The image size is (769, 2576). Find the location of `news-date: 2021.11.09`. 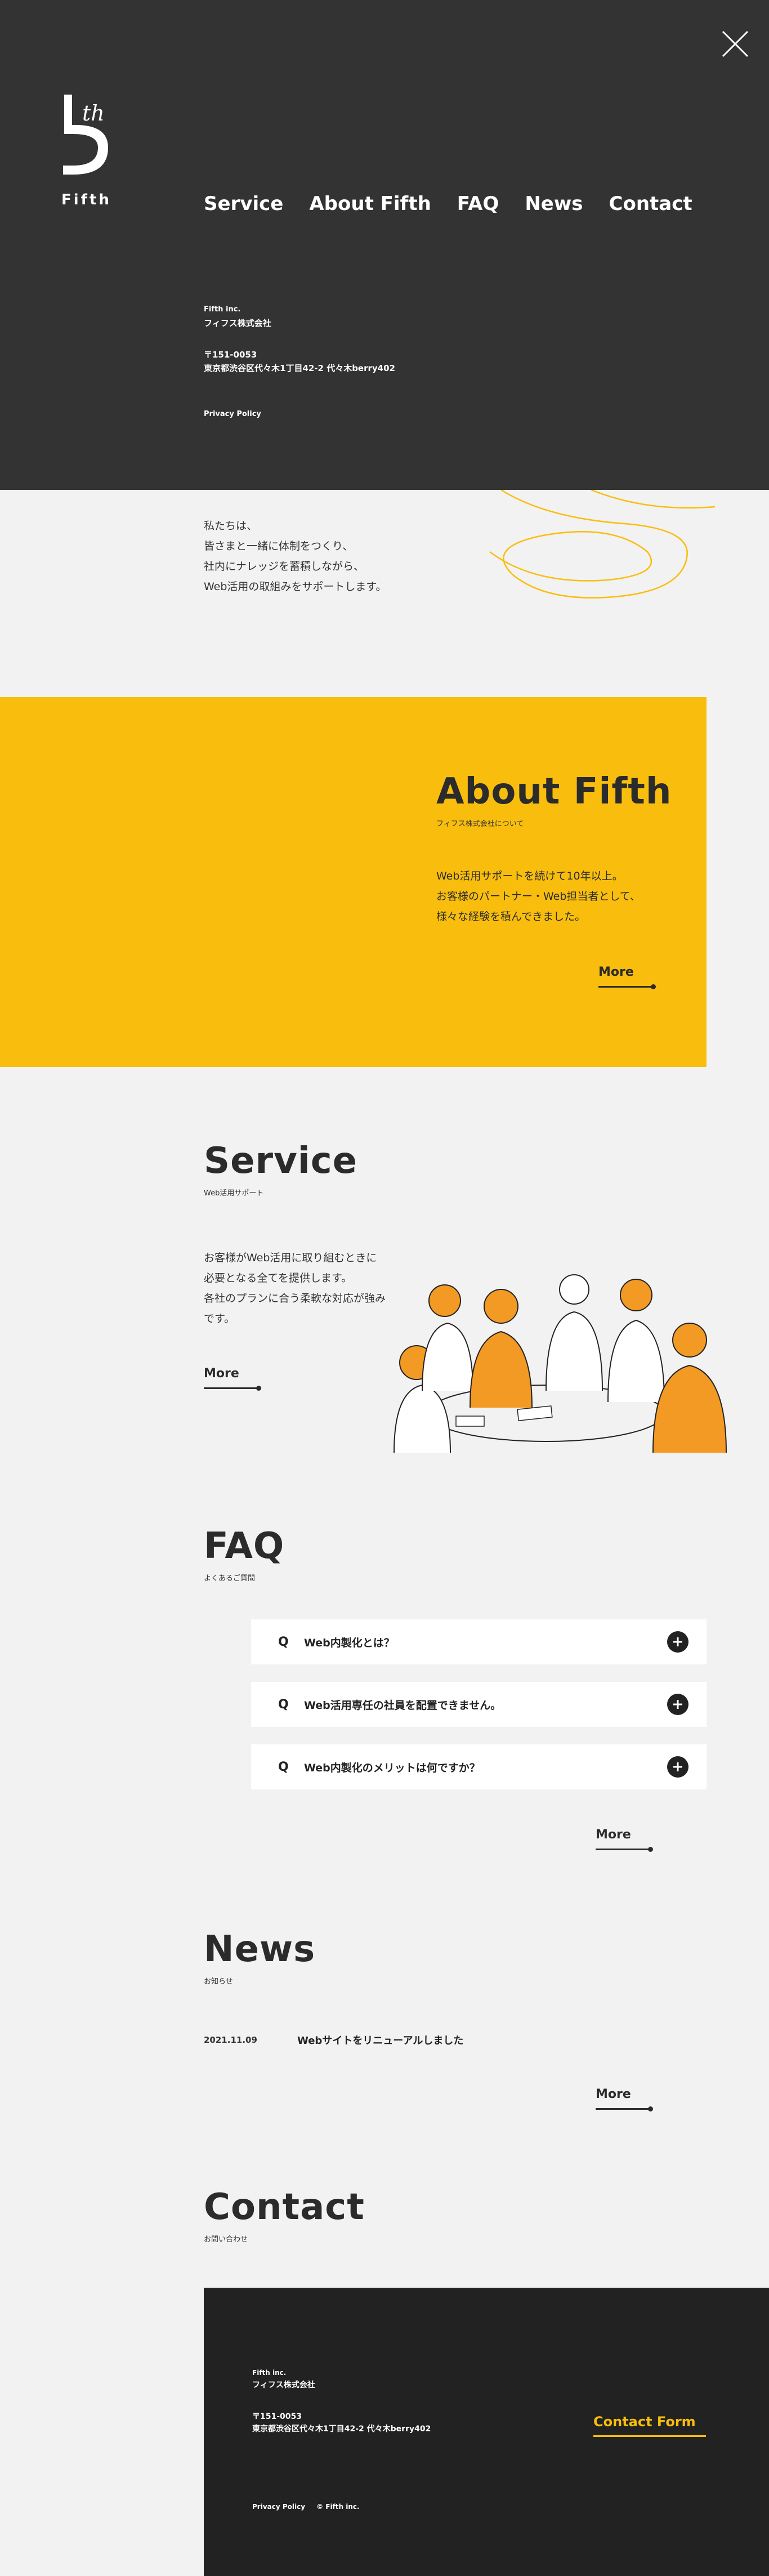

news-date: 2021.11.09 is located at coordinates (230, 2040).